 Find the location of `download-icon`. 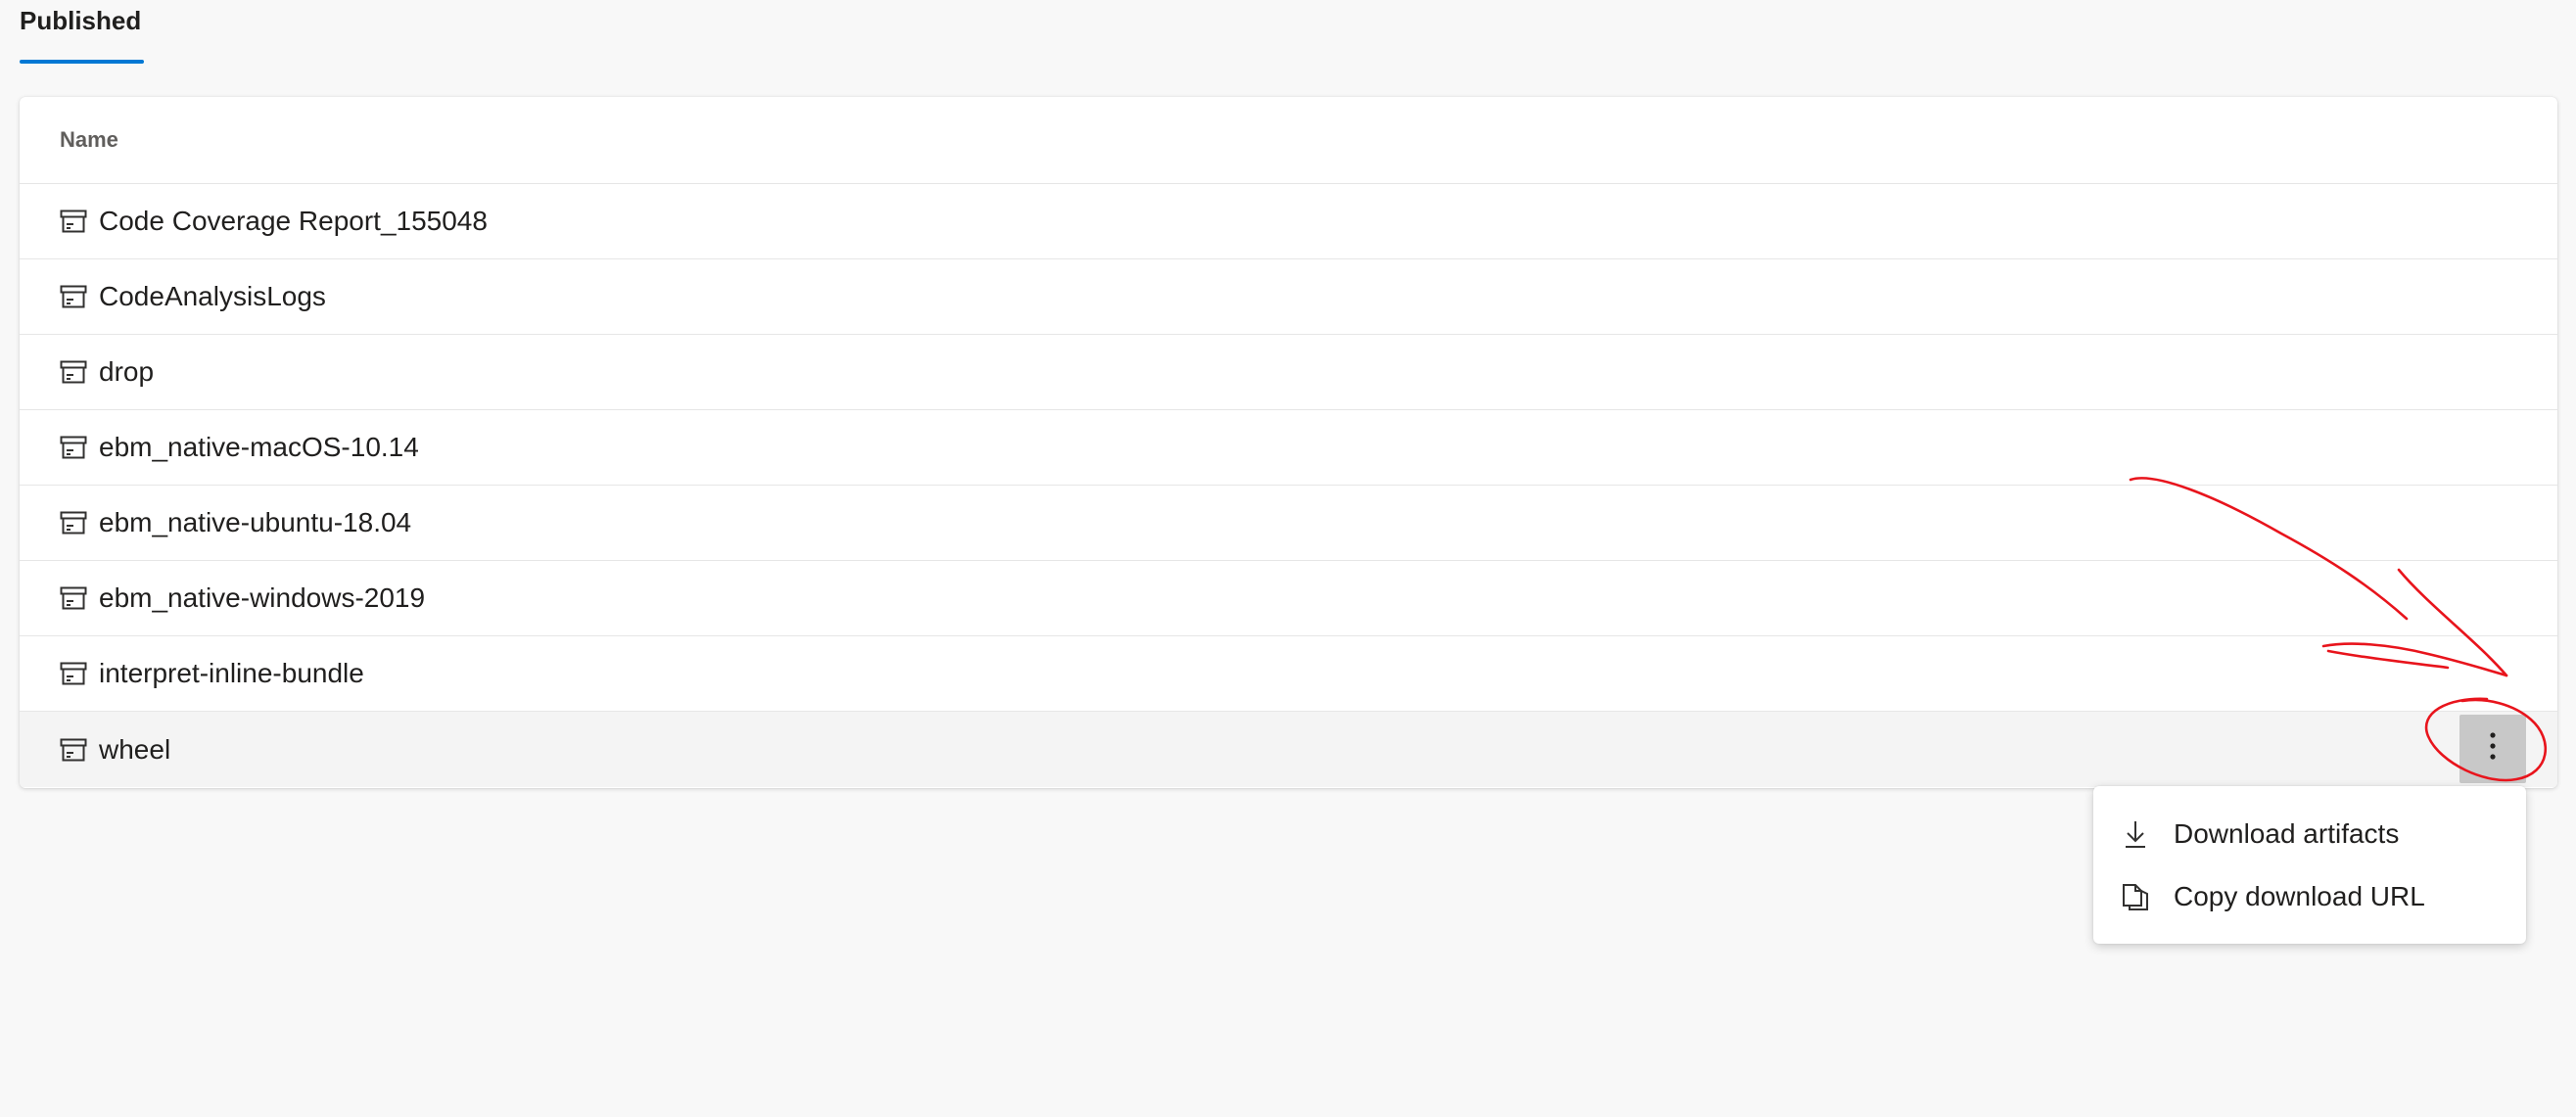

download-icon is located at coordinates (2135, 834).